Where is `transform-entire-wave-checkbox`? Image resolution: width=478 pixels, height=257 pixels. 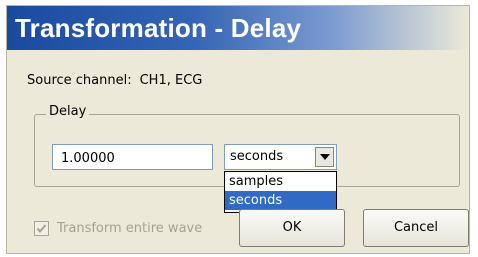 transform-entire-wave-checkbox is located at coordinates (41, 228).